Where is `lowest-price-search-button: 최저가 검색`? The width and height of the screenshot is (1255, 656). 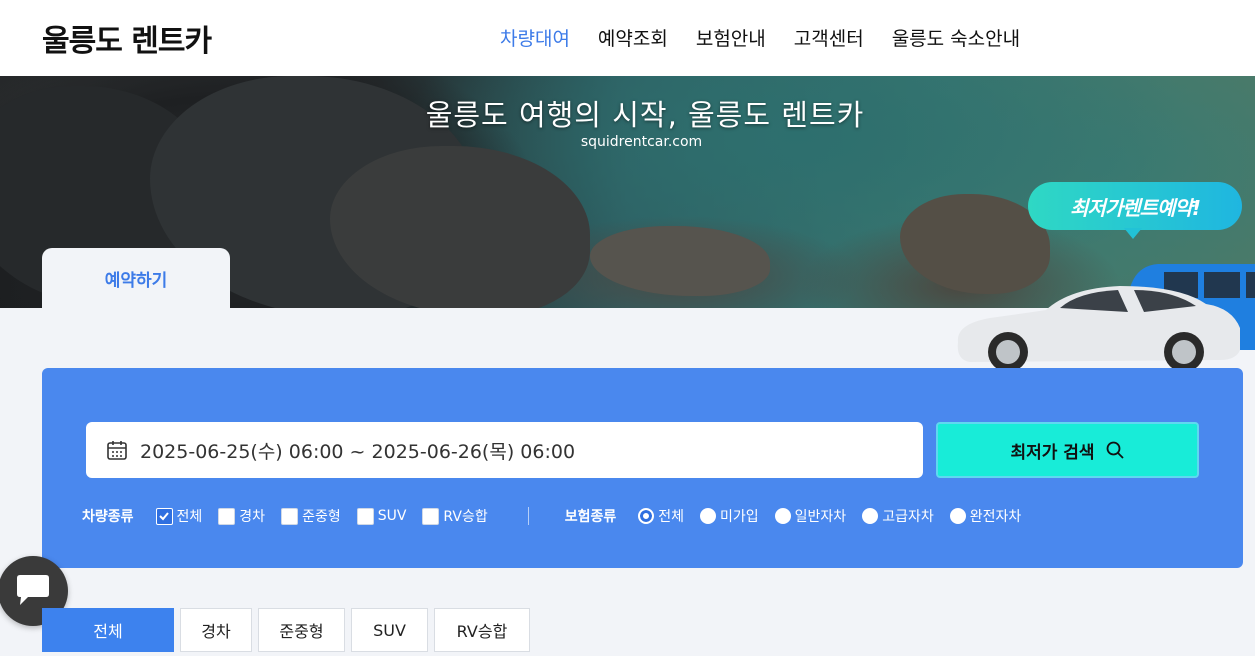 lowest-price-search-button: 최저가 검색 is located at coordinates (1067, 450).